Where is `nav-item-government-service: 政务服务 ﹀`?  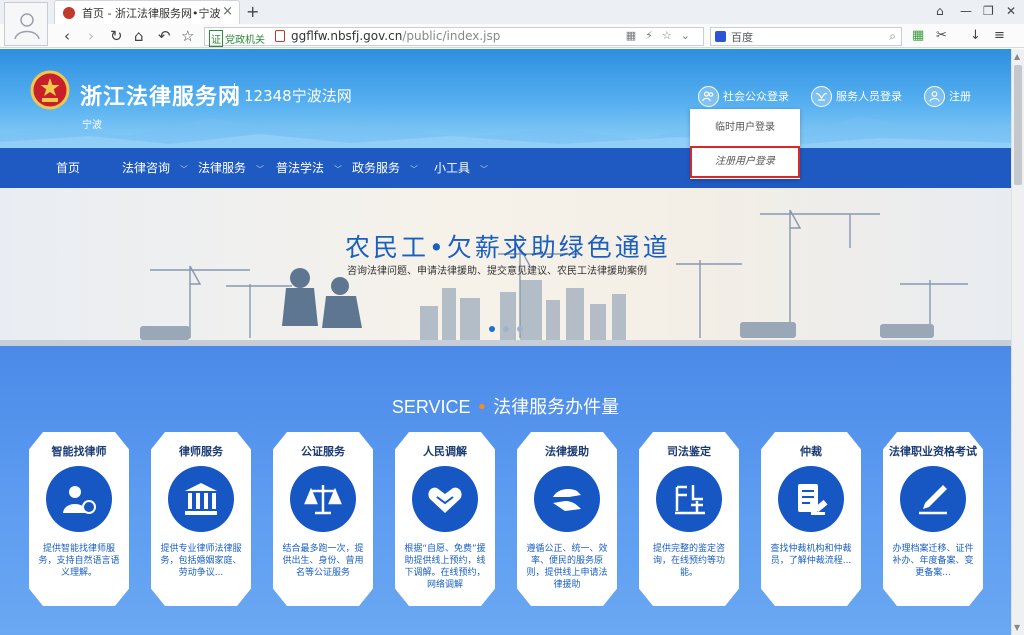
nav-item-government-service: 政务服务 ﹀ is located at coordinates (385, 168).